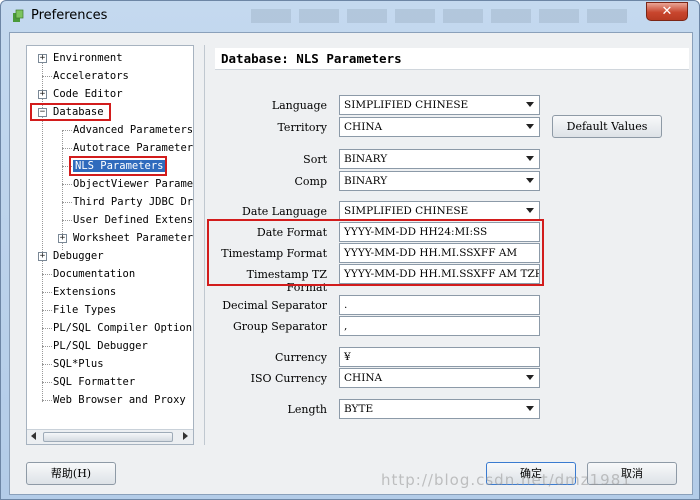 The width and height of the screenshot is (700, 500). What do you see at coordinates (406, 211) in the screenshot?
I see `date-language-value: SIMPLIFIED CHINESE` at bounding box center [406, 211].